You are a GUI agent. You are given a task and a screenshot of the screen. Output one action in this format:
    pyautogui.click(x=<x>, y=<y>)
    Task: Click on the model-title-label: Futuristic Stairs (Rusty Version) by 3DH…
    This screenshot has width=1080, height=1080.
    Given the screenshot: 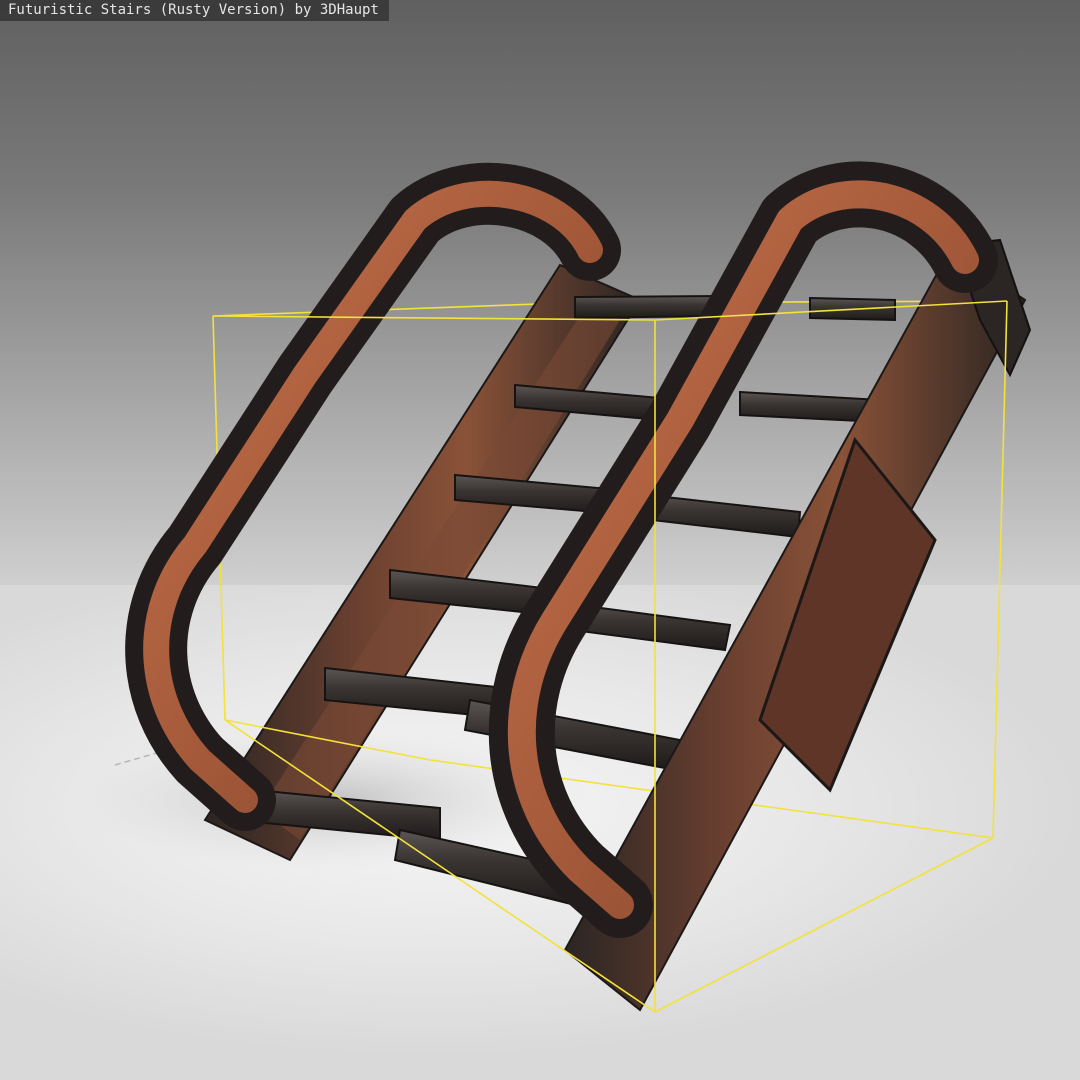 What is the action you would take?
    pyautogui.click(x=194, y=10)
    